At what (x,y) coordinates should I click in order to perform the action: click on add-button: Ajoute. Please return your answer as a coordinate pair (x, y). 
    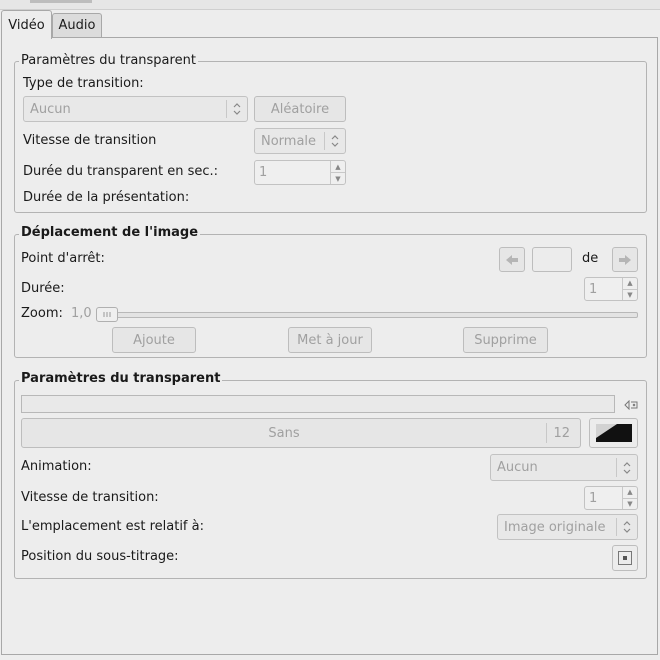
    Looking at the image, I should click on (154, 340).